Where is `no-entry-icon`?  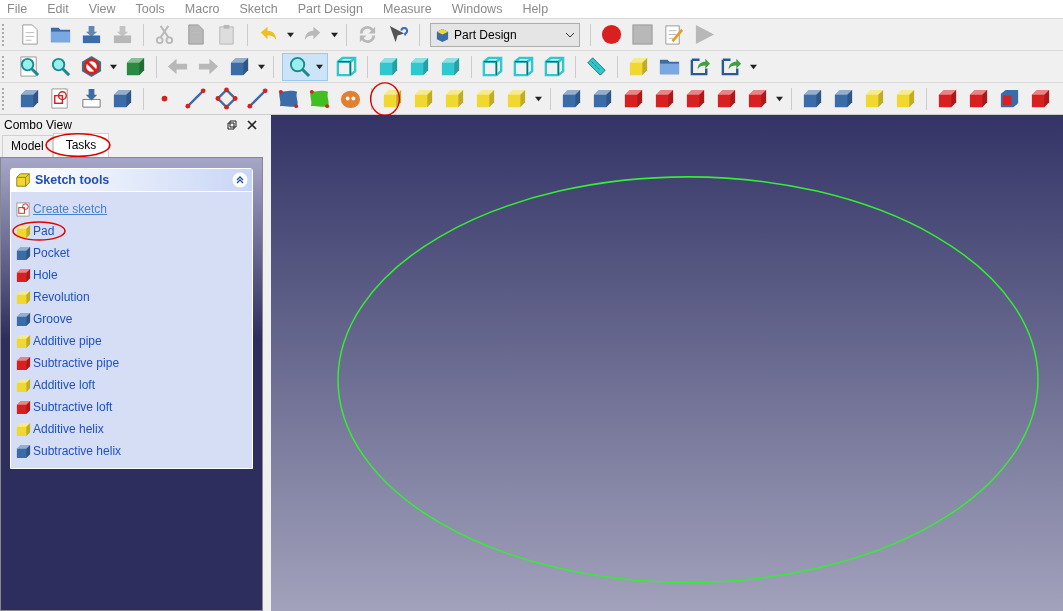 no-entry-icon is located at coordinates (91, 66).